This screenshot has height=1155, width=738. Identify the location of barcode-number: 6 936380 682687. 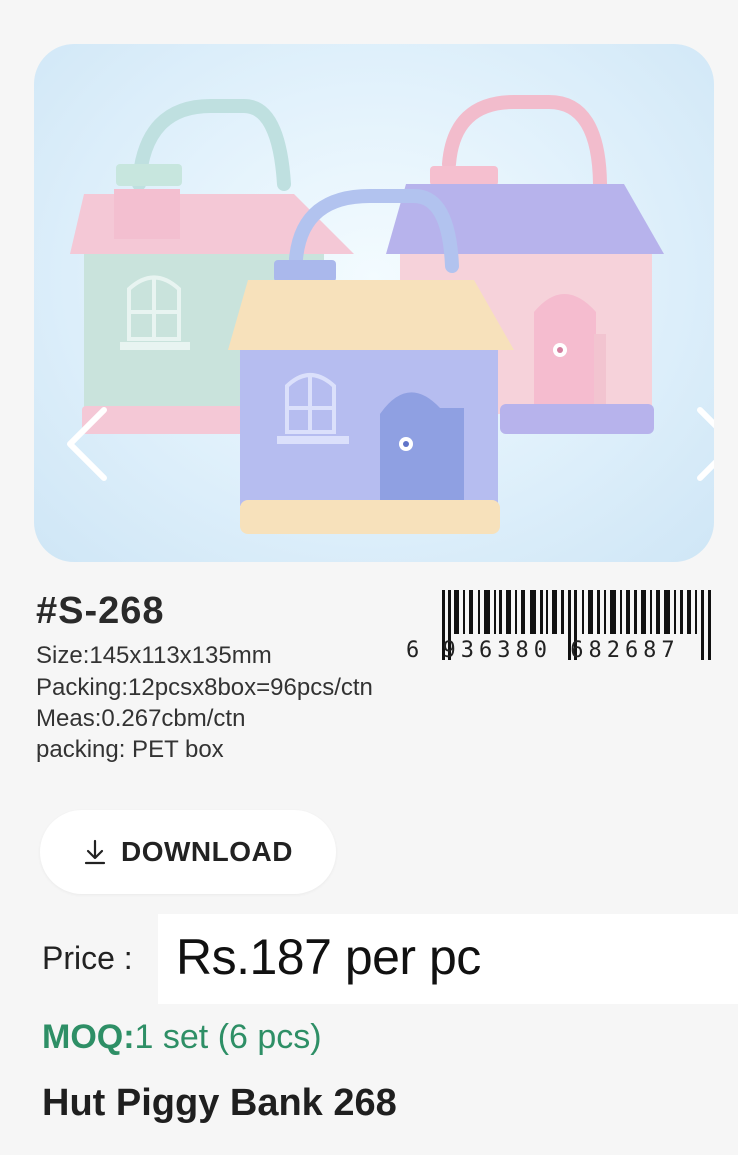
(543, 650).